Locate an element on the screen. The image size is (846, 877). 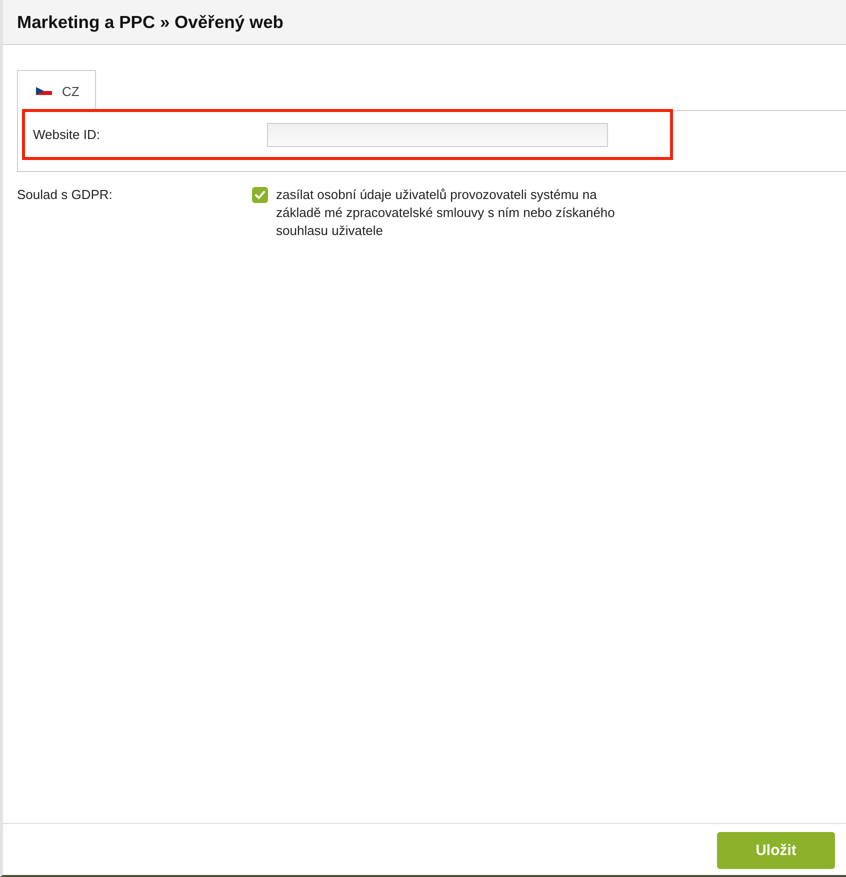
field-label: Website ID: is located at coordinates (67, 134).